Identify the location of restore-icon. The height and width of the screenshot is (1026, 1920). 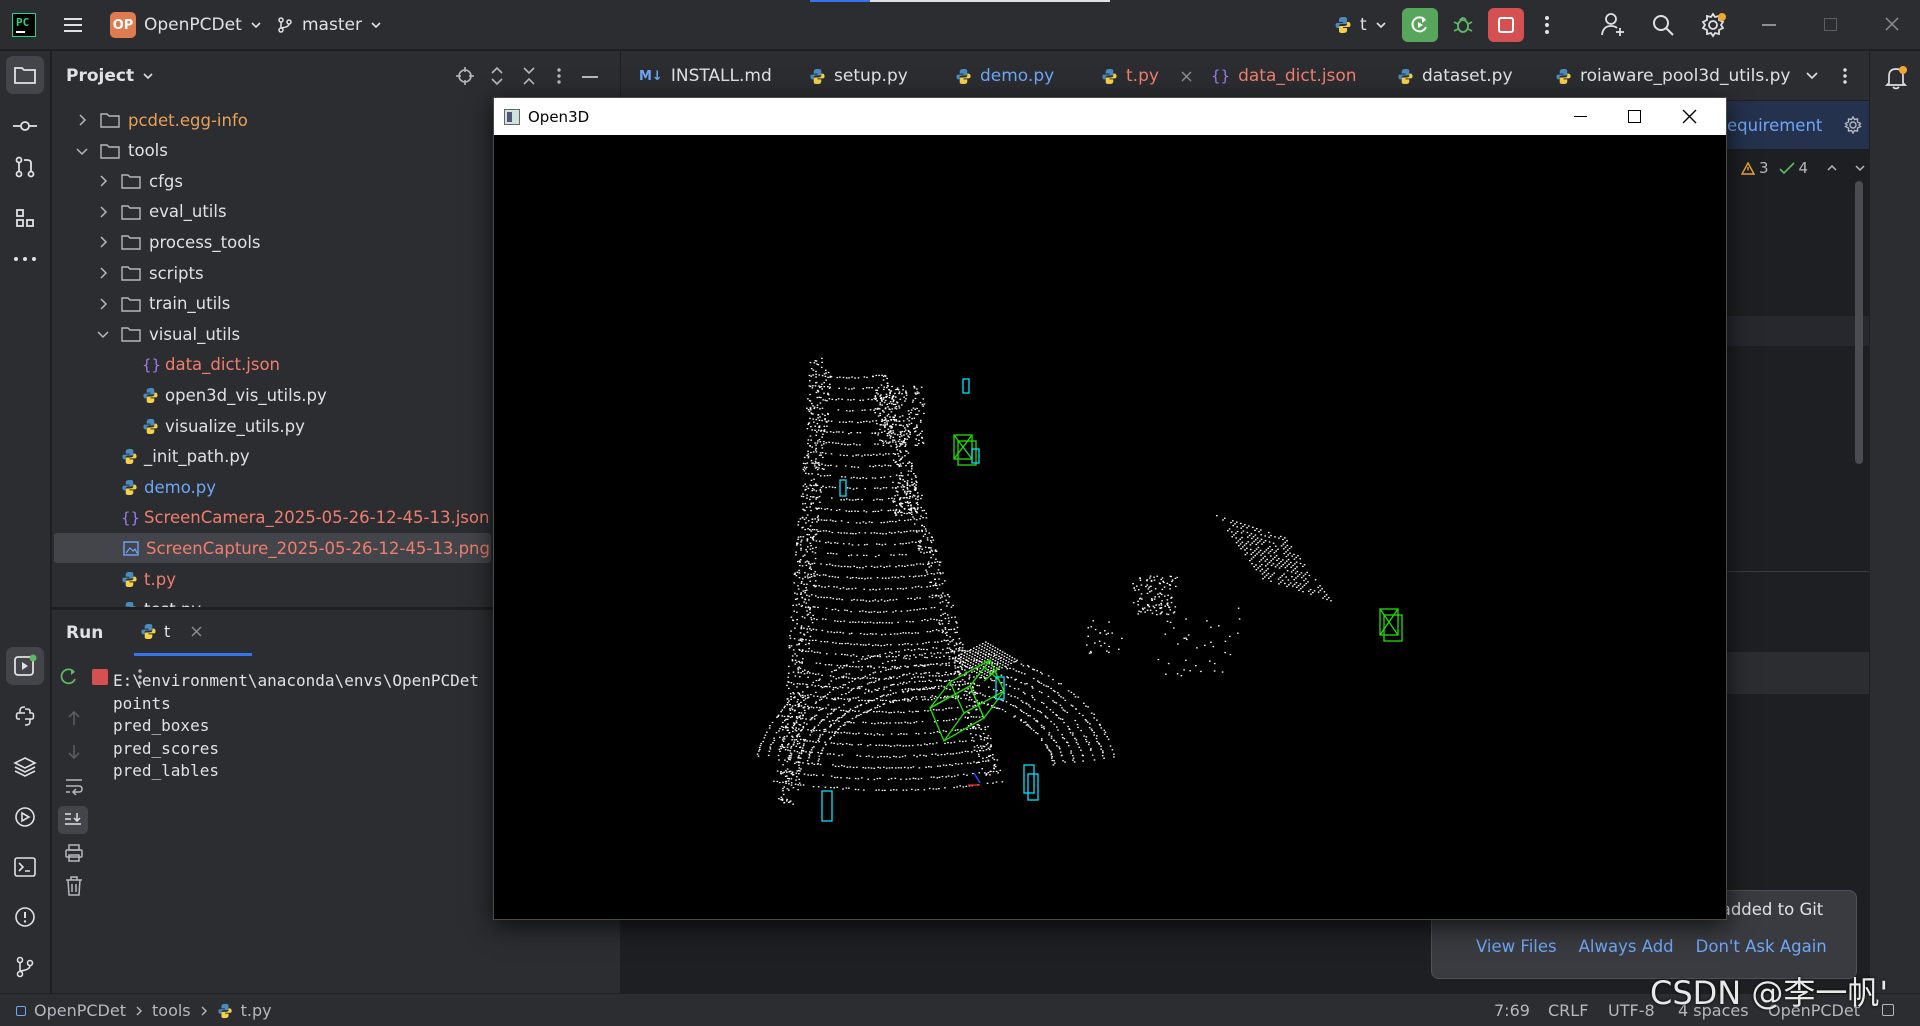
(1830, 24).